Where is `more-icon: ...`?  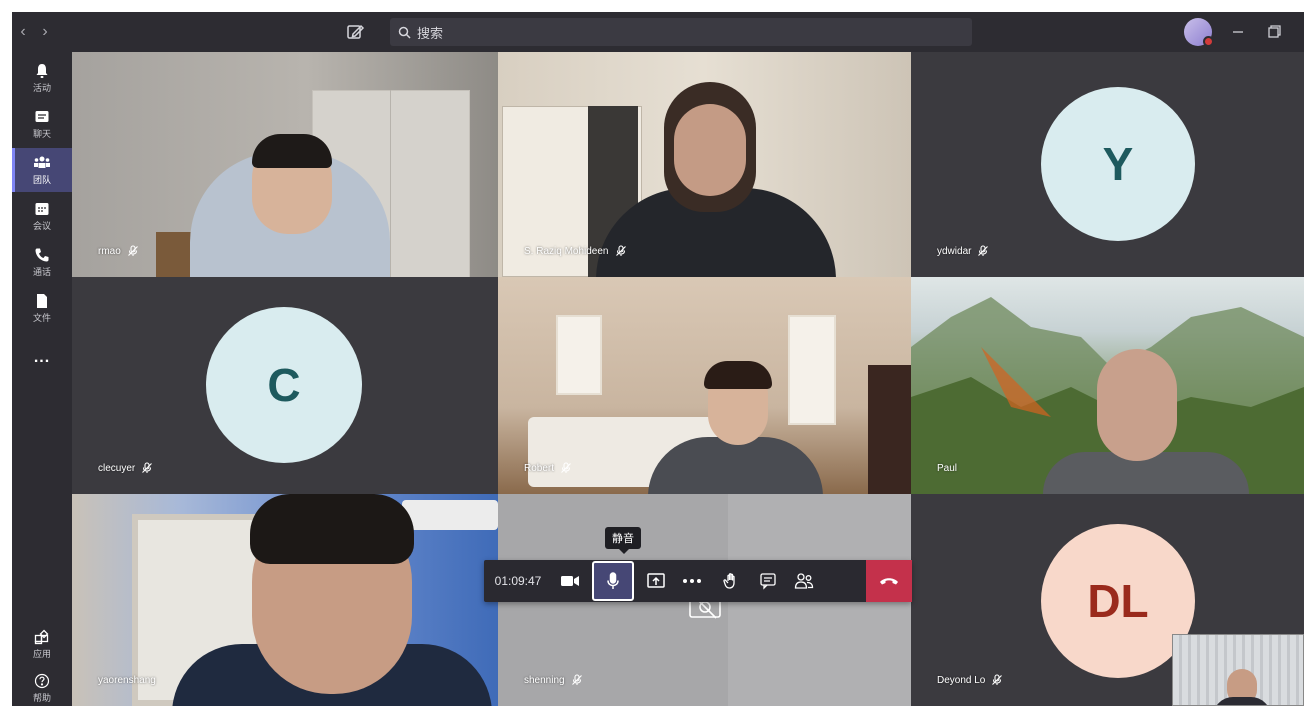 more-icon: ... is located at coordinates (42, 357).